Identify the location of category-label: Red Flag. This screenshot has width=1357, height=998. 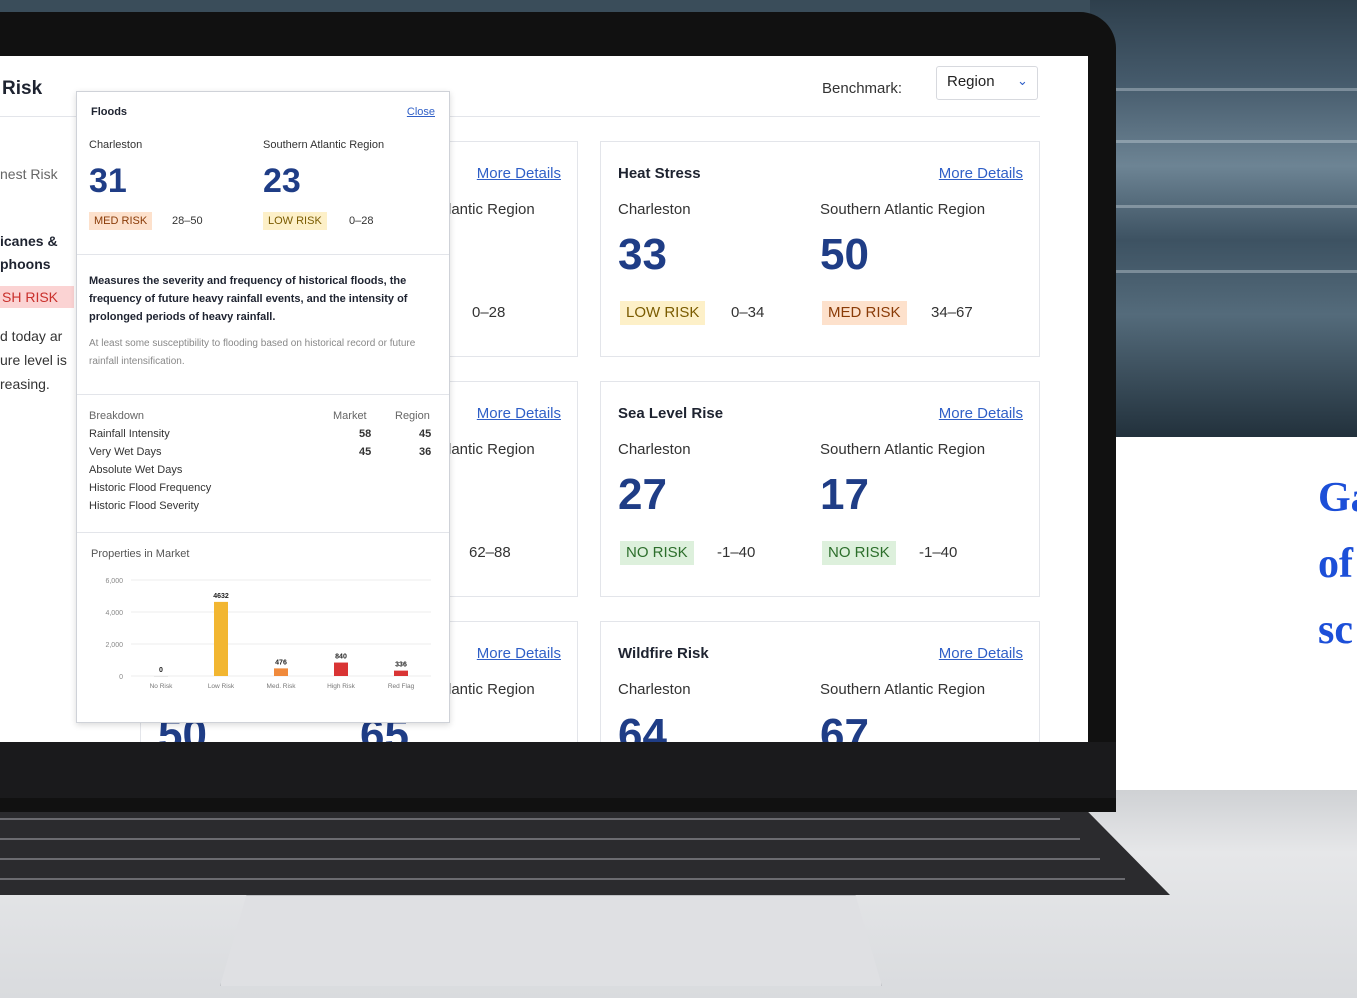
(401, 686).